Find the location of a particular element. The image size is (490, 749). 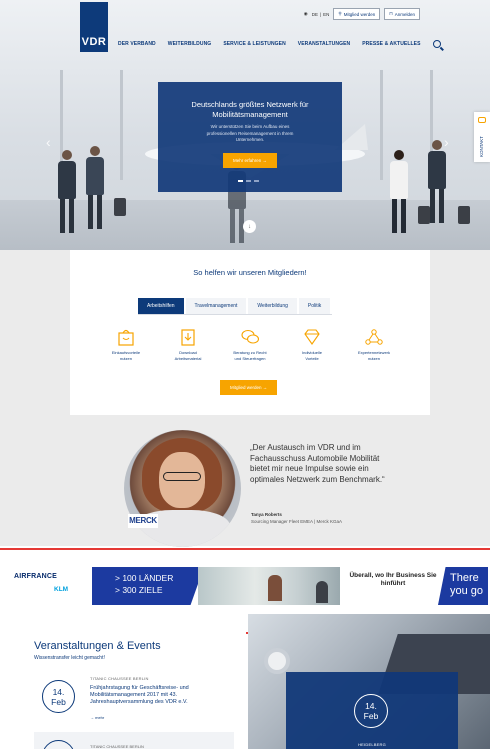

featured-event-card: 14. Feb HEIDELBERG is located at coordinates (372, 710).